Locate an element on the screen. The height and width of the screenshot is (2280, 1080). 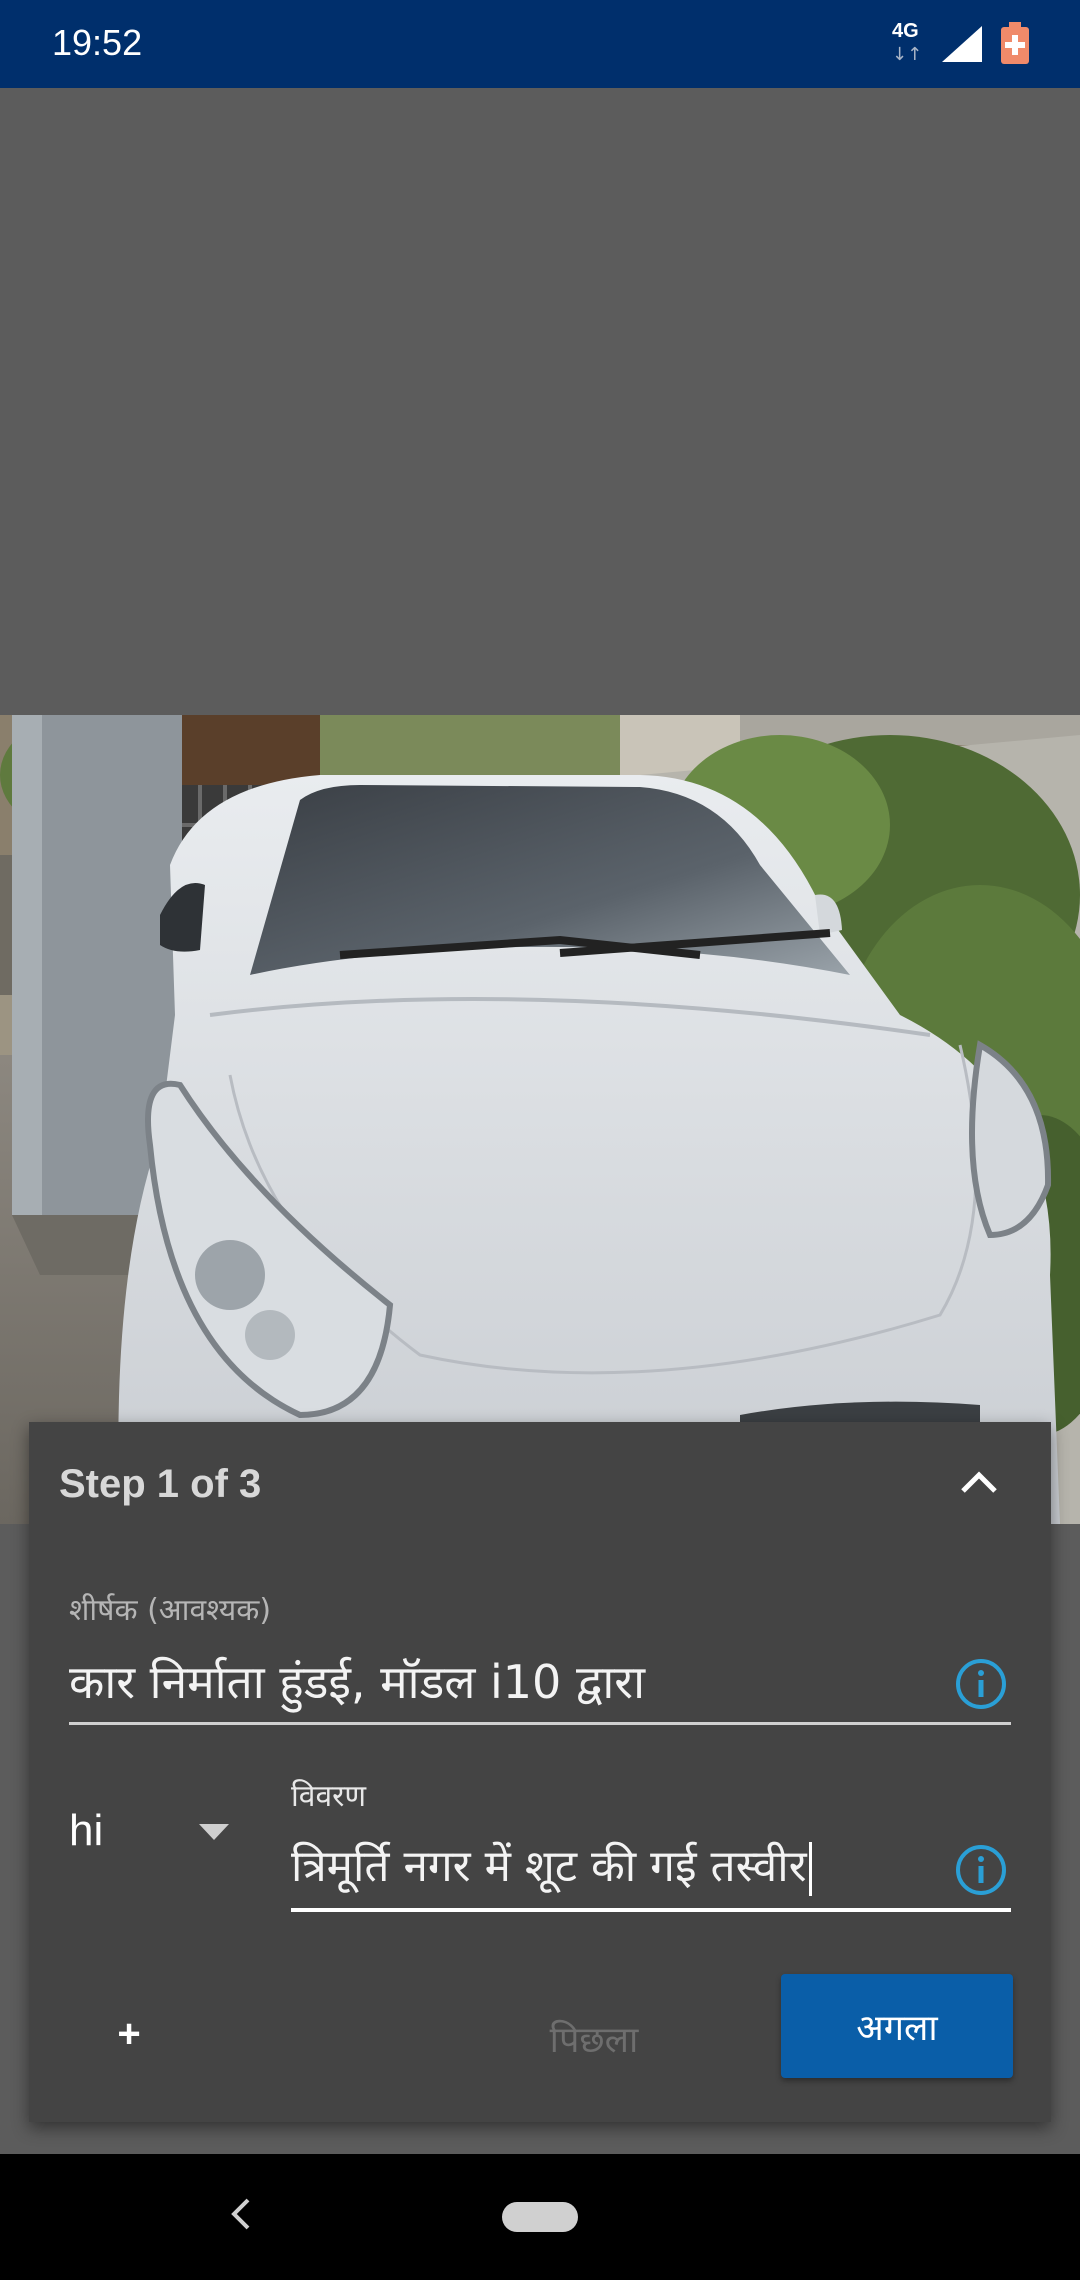
title-input: कार निर्माता हुंडई, मॉडल i10 द्वारा is located at coordinates (509, 1681).